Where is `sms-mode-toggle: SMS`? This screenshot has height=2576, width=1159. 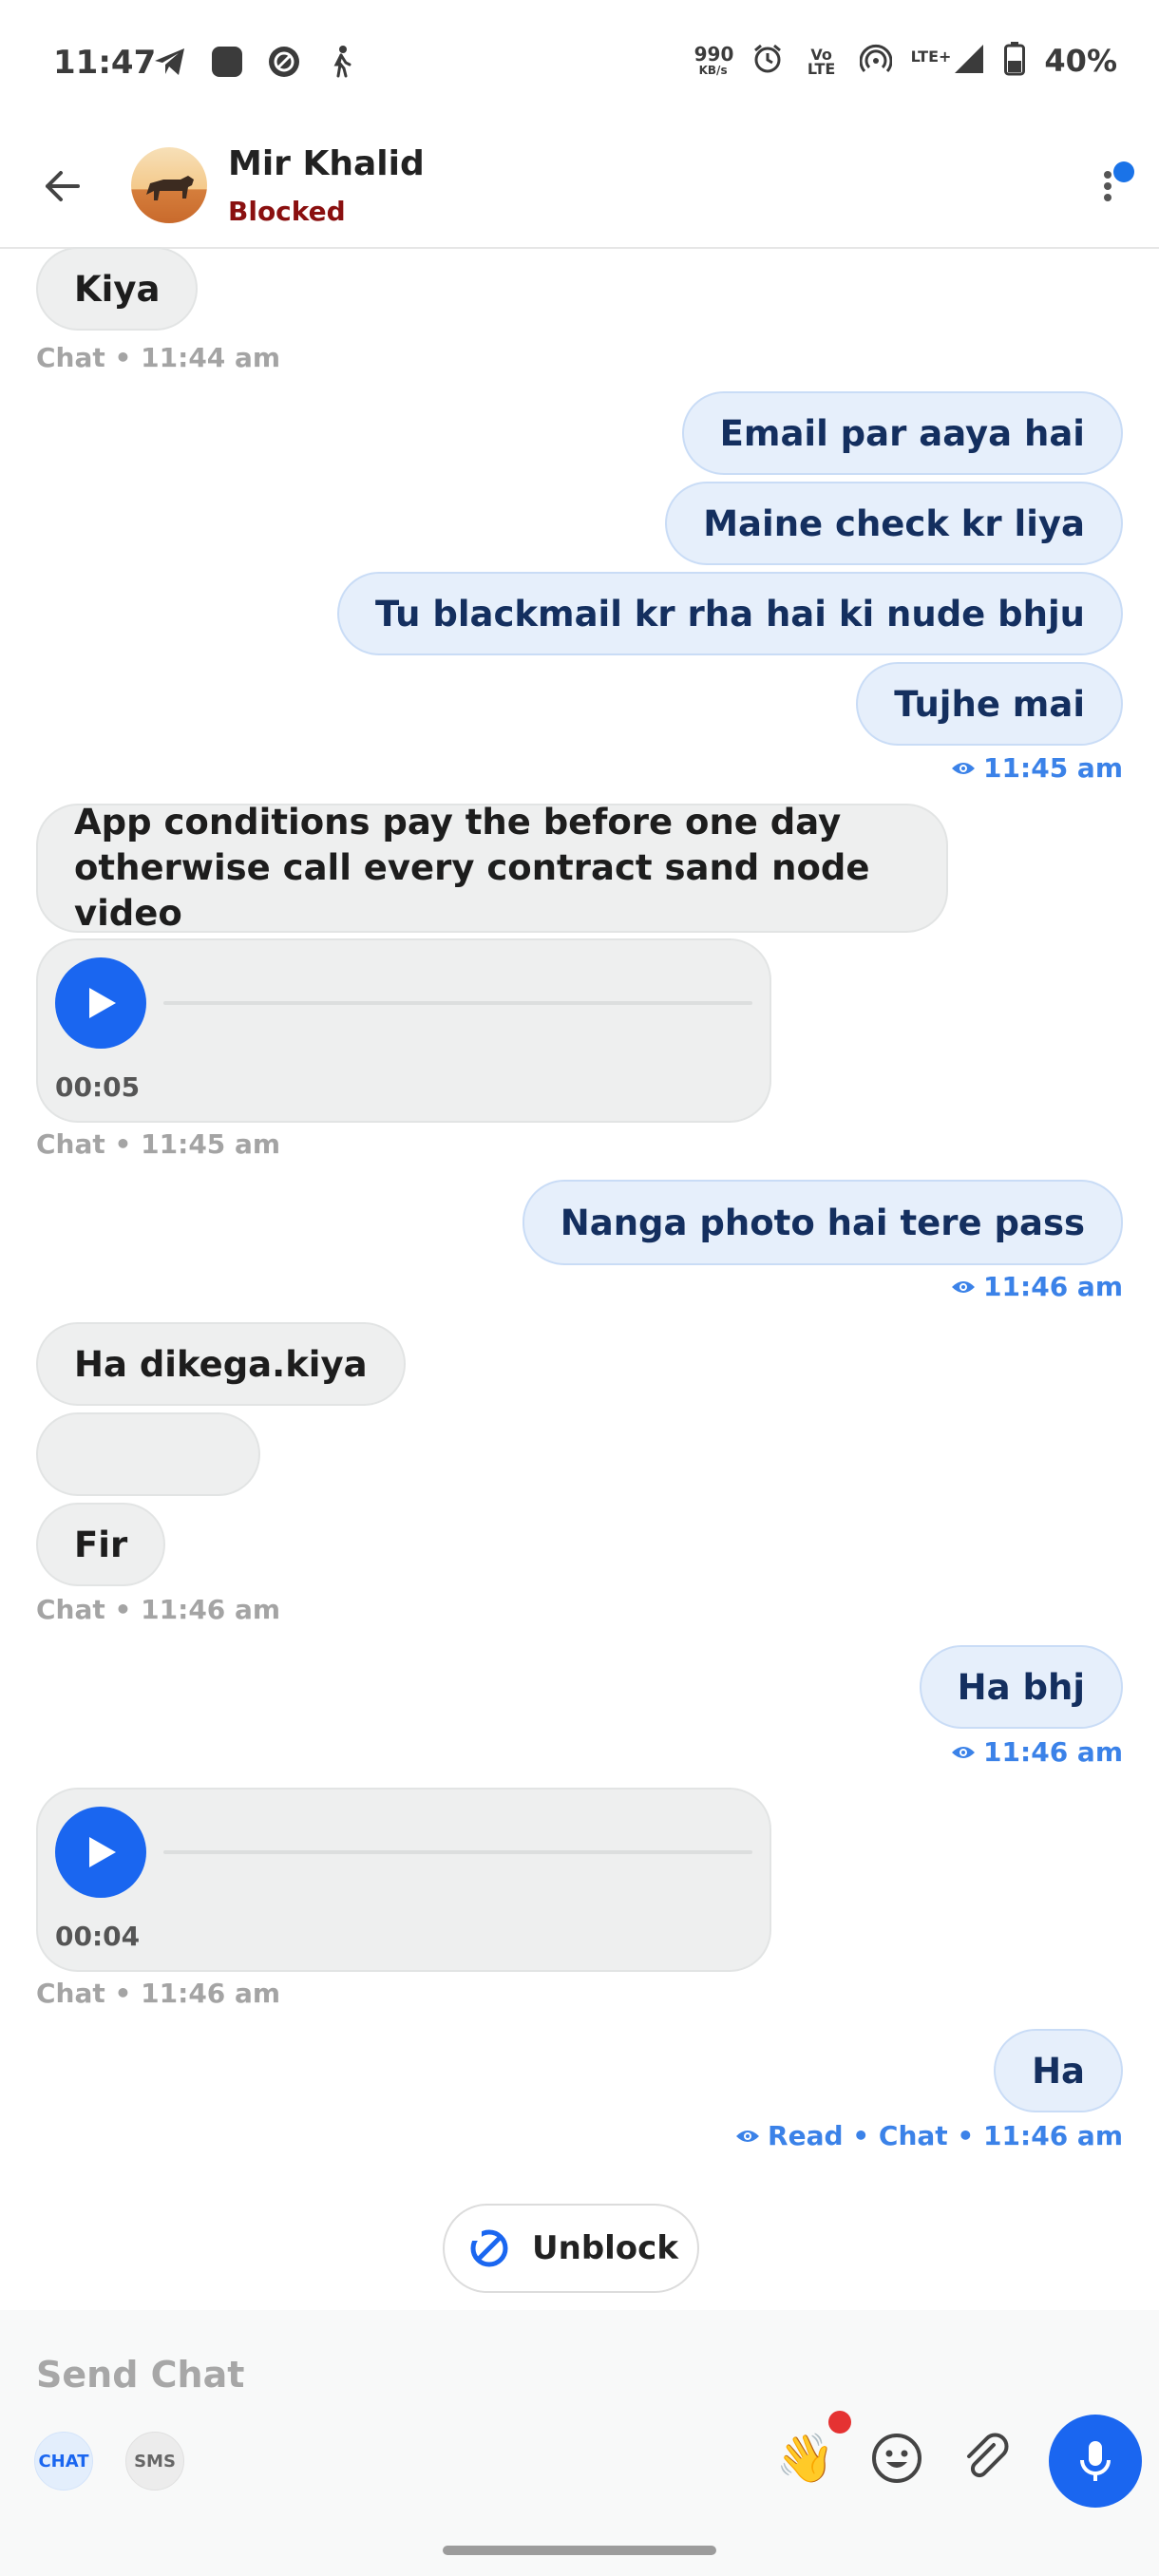
sms-mode-toggle: SMS is located at coordinates (154, 2461).